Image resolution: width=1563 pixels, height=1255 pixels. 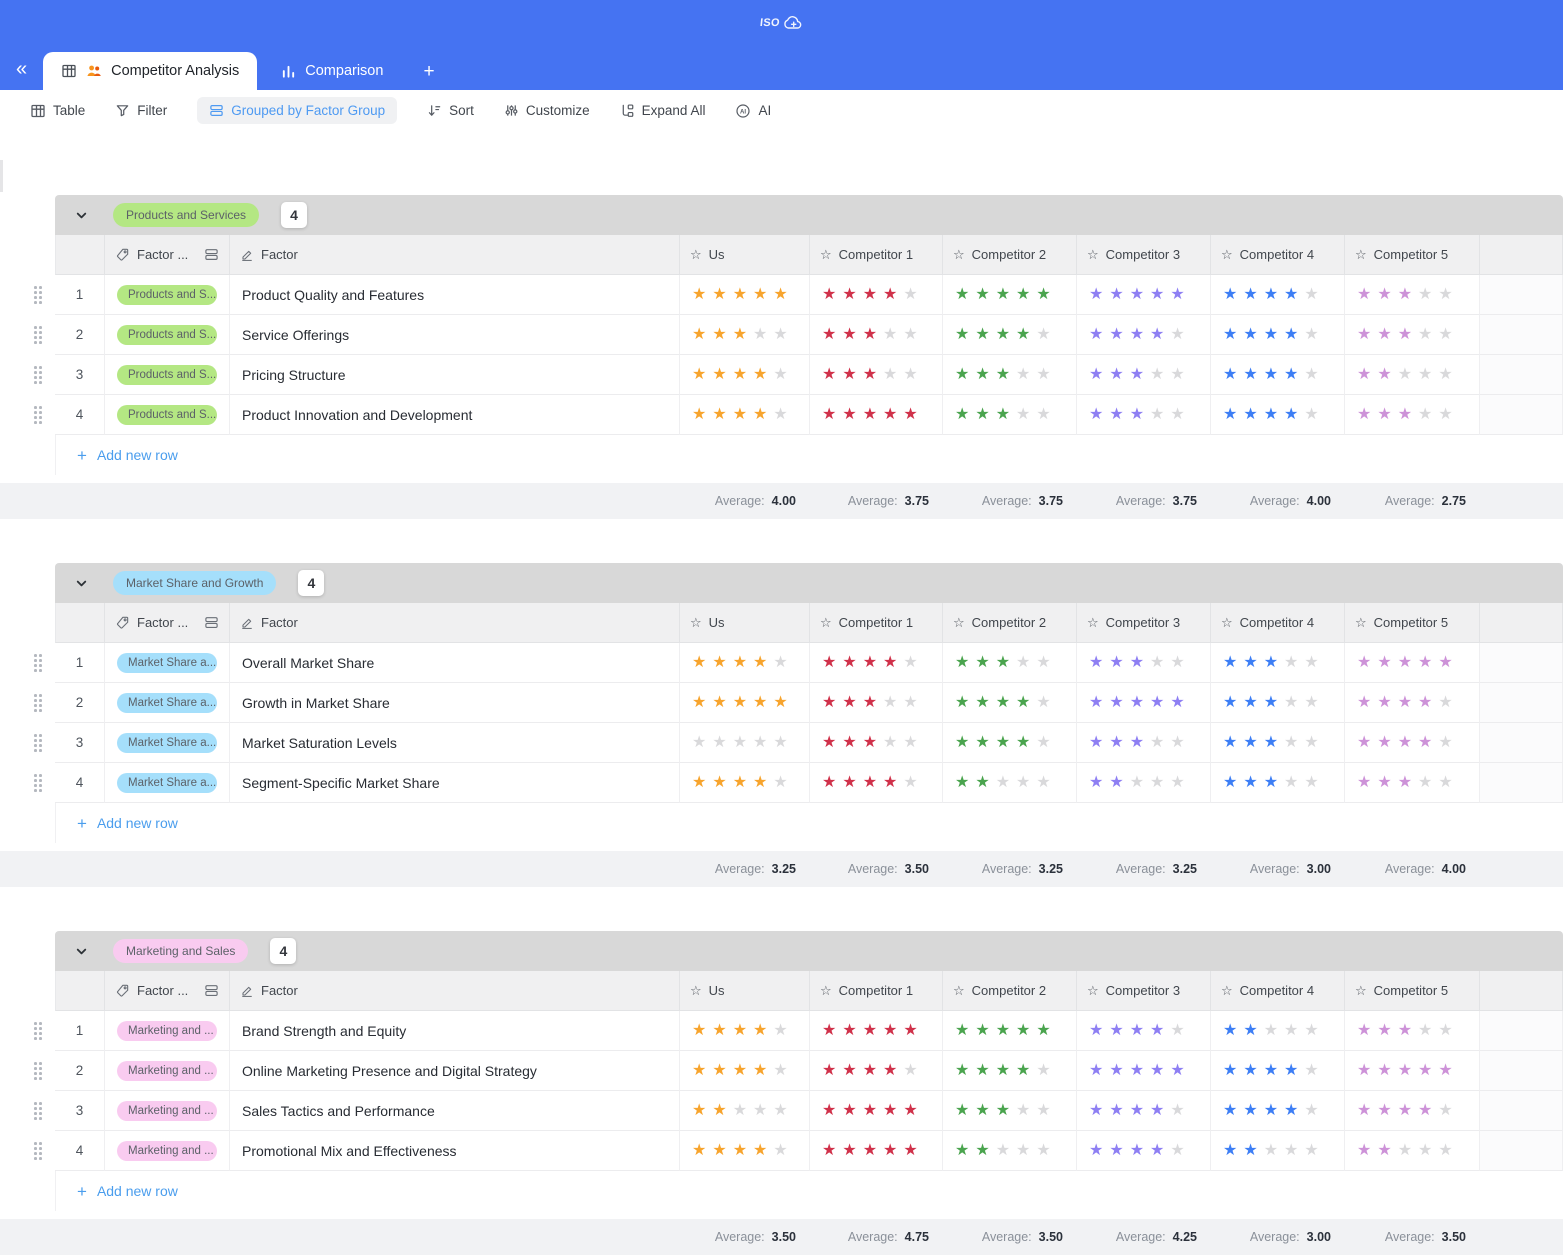 What do you see at coordinates (1412, 623) in the screenshot?
I see `rating-column-header: ☆ Competitor 5` at bounding box center [1412, 623].